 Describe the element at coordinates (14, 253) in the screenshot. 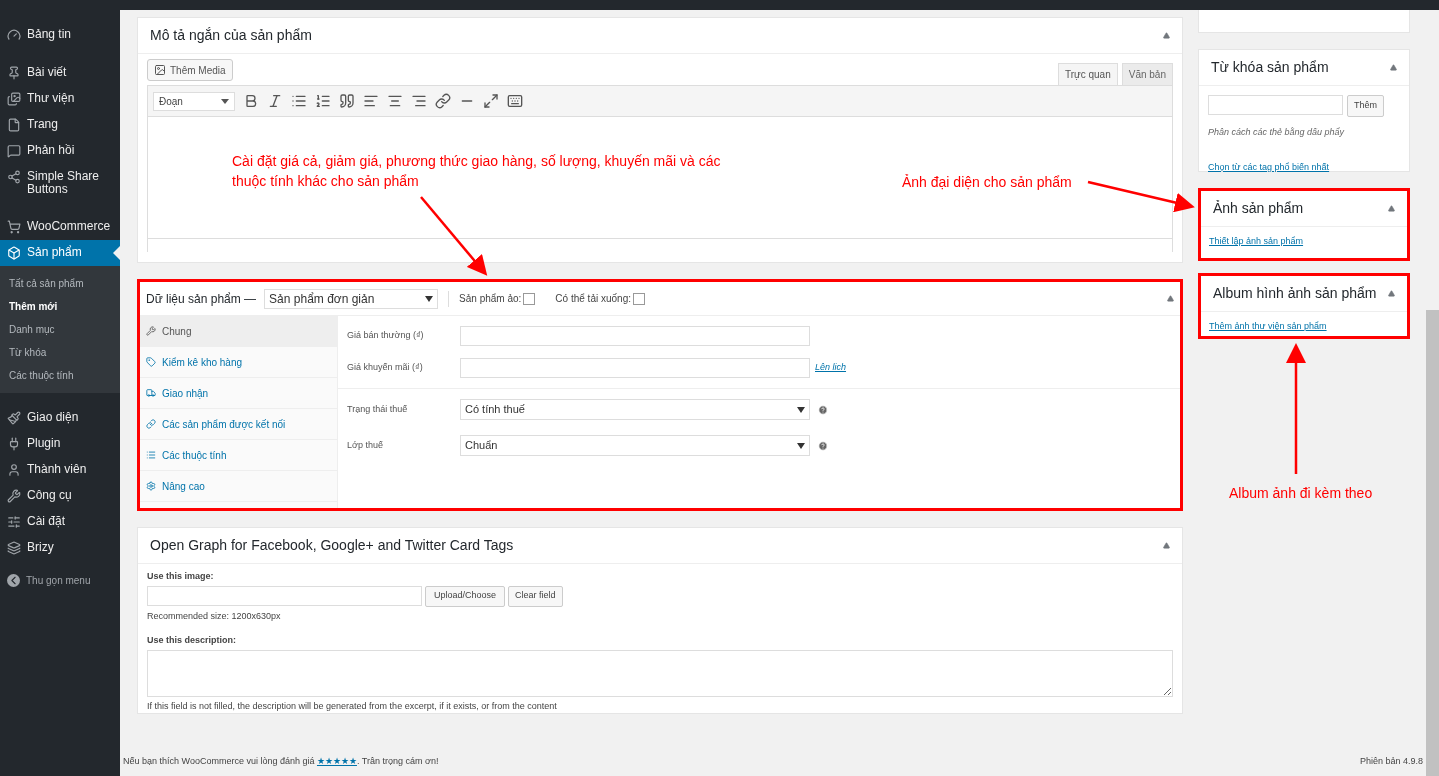

I see `box-icon` at that location.